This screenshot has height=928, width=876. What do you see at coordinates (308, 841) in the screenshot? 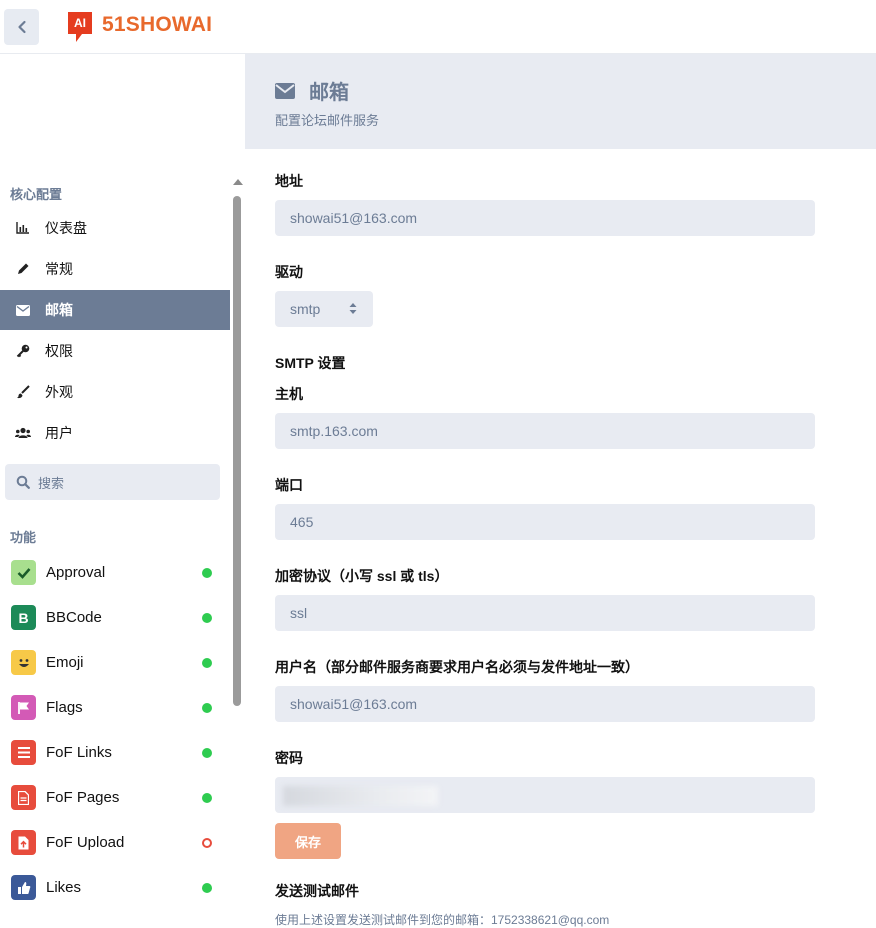
I see `save-button: 保存` at bounding box center [308, 841].